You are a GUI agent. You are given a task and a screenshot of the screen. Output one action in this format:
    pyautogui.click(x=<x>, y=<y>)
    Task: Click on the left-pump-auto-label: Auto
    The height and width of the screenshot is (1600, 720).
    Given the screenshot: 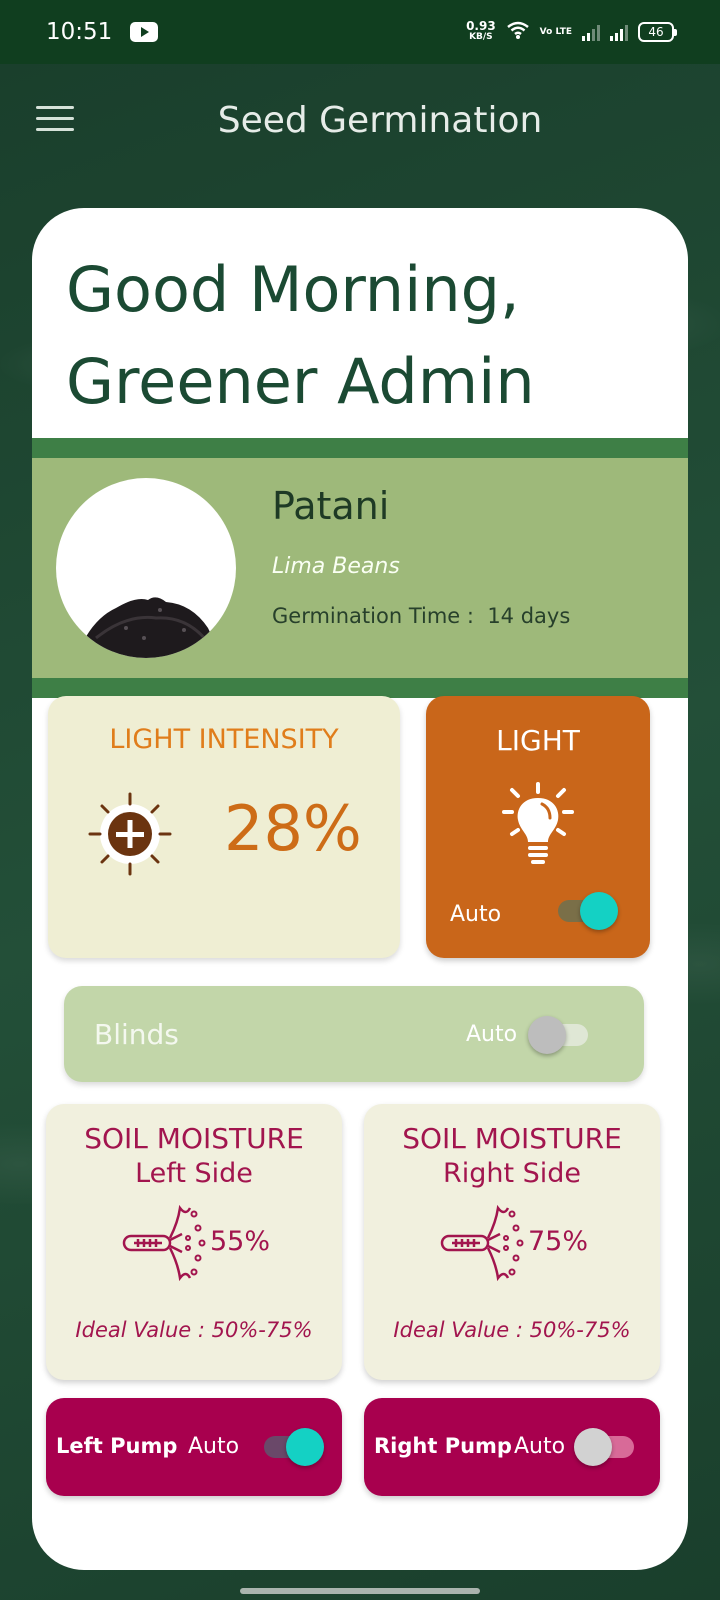 What is the action you would take?
    pyautogui.click(x=214, y=1446)
    